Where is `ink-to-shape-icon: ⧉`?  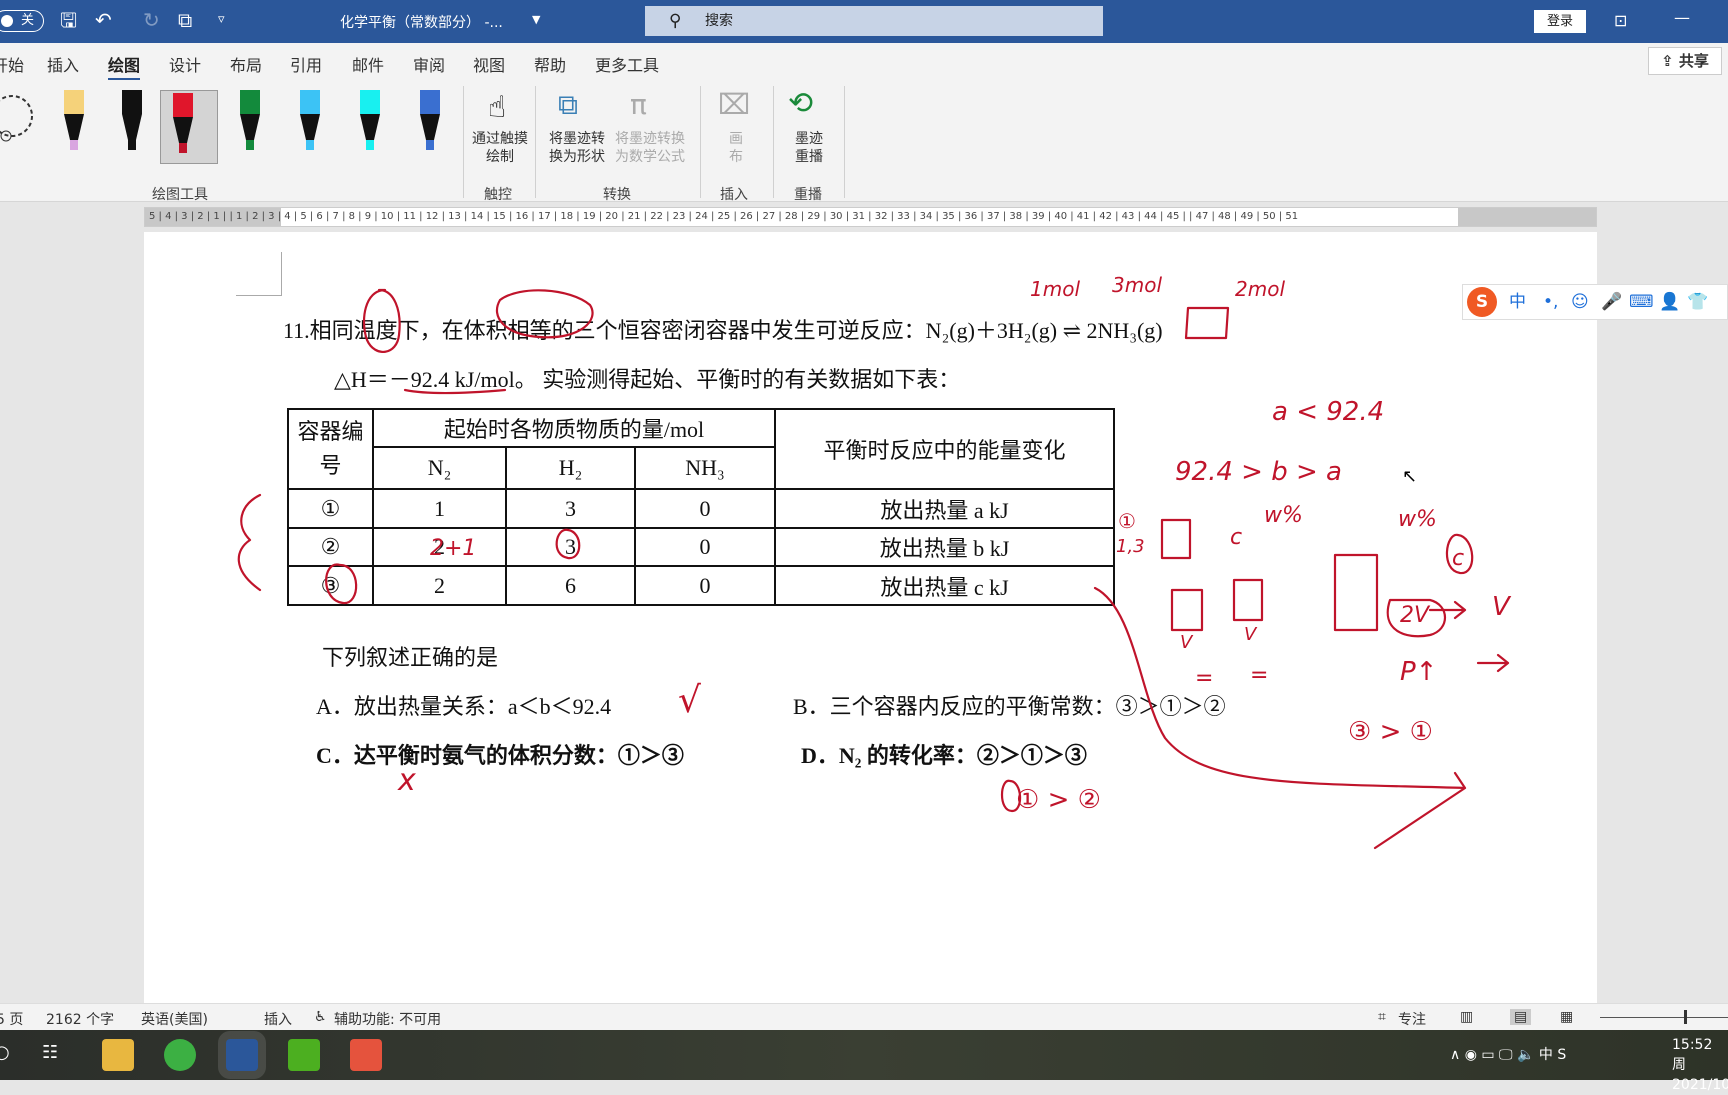
ink-to-shape-icon: ⧉ is located at coordinates (568, 104).